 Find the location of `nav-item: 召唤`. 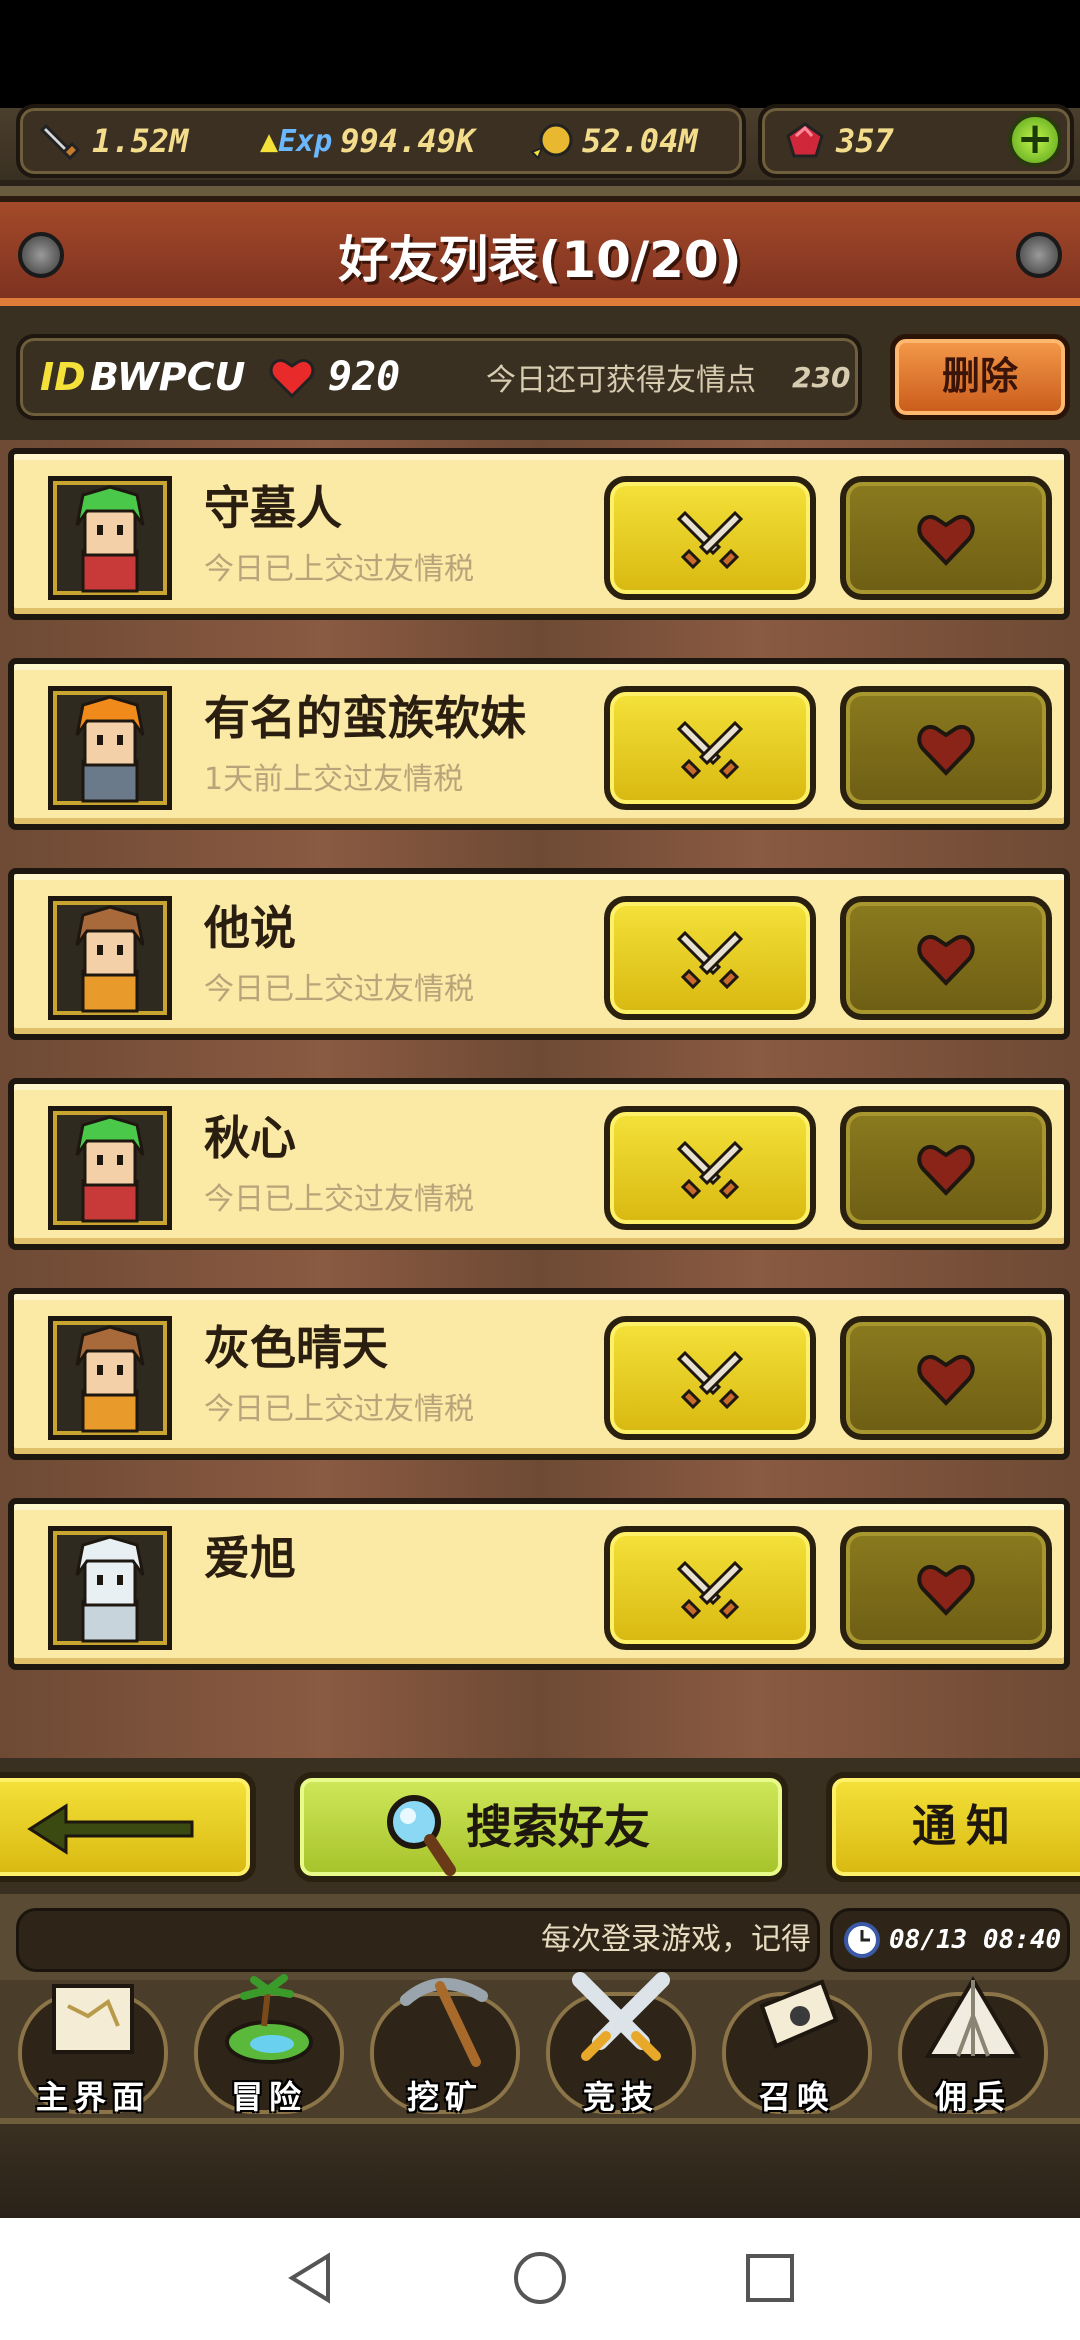

nav-item: 召唤 is located at coordinates (797, 2045).